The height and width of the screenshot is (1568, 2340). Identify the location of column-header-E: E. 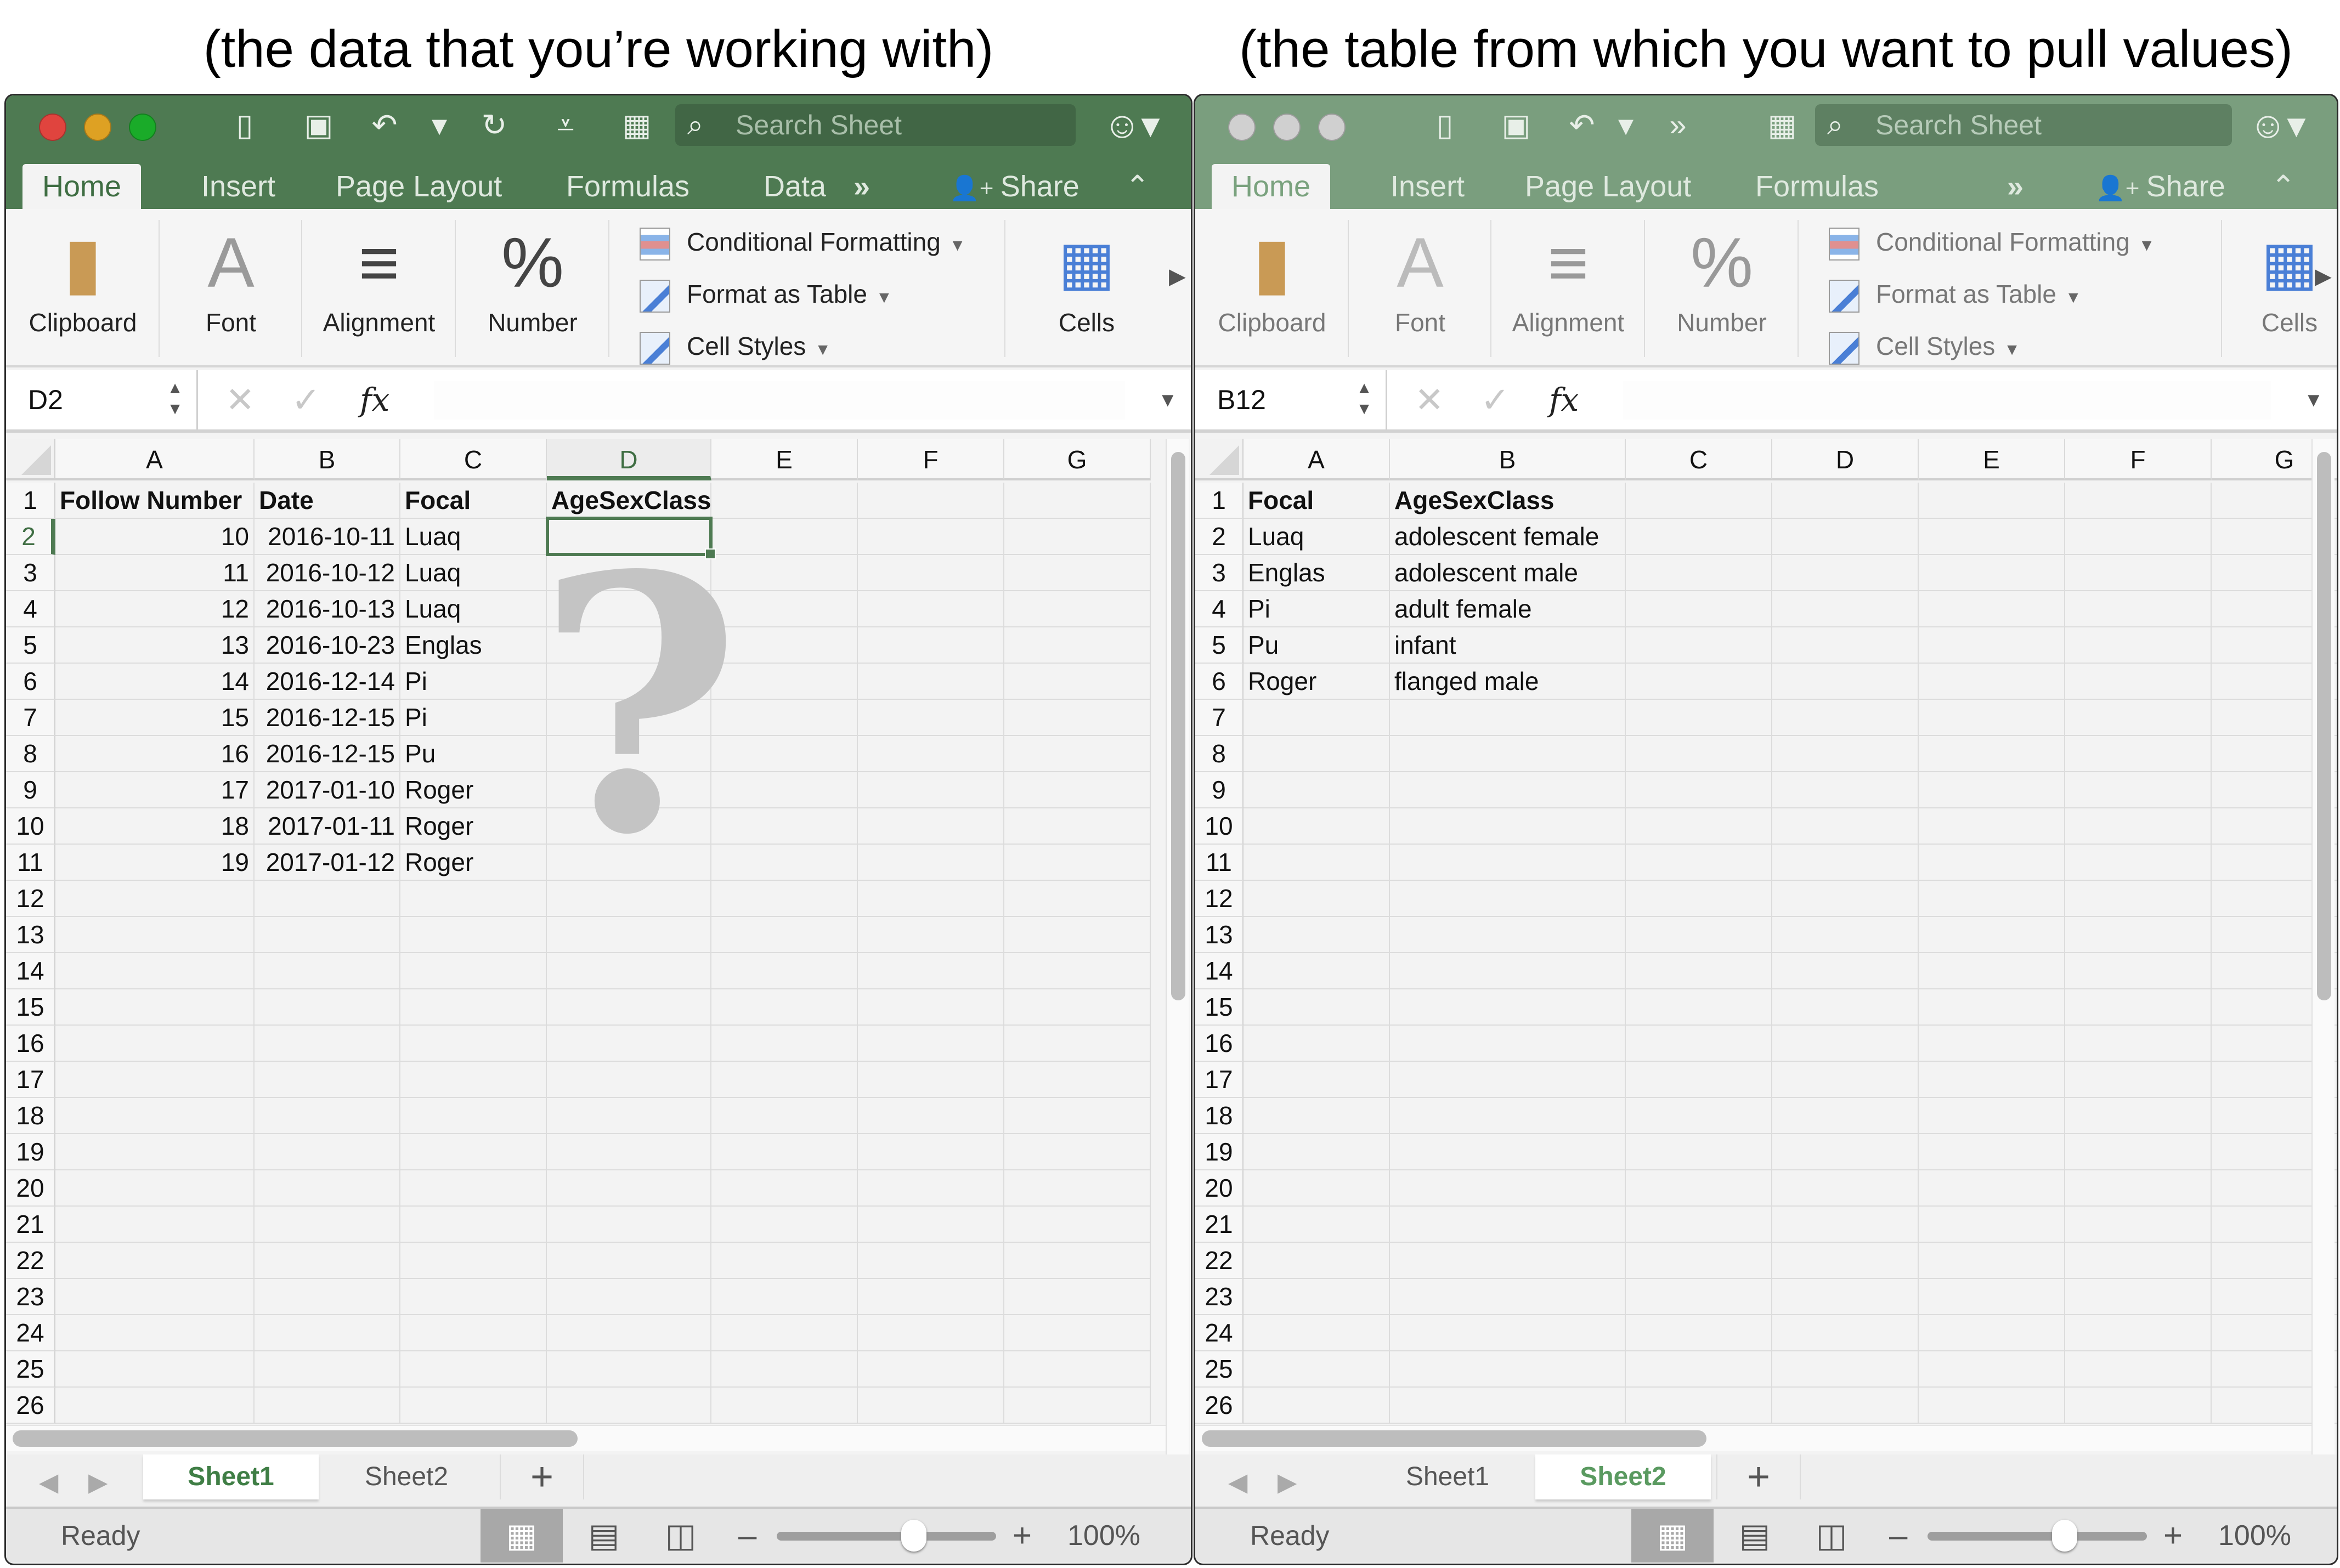
(784, 459).